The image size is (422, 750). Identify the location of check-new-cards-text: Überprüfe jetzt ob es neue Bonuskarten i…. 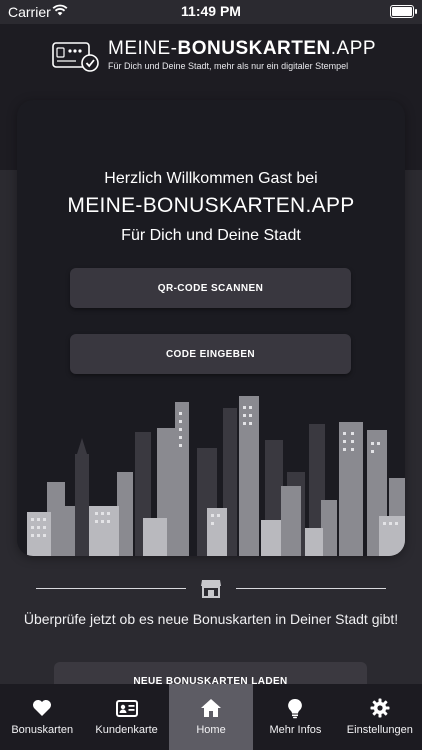
(211, 619).